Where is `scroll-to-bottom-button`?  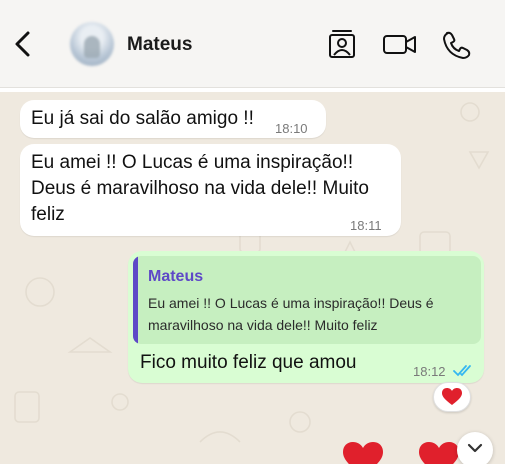
scroll-to-bottom-button is located at coordinates (475, 448).